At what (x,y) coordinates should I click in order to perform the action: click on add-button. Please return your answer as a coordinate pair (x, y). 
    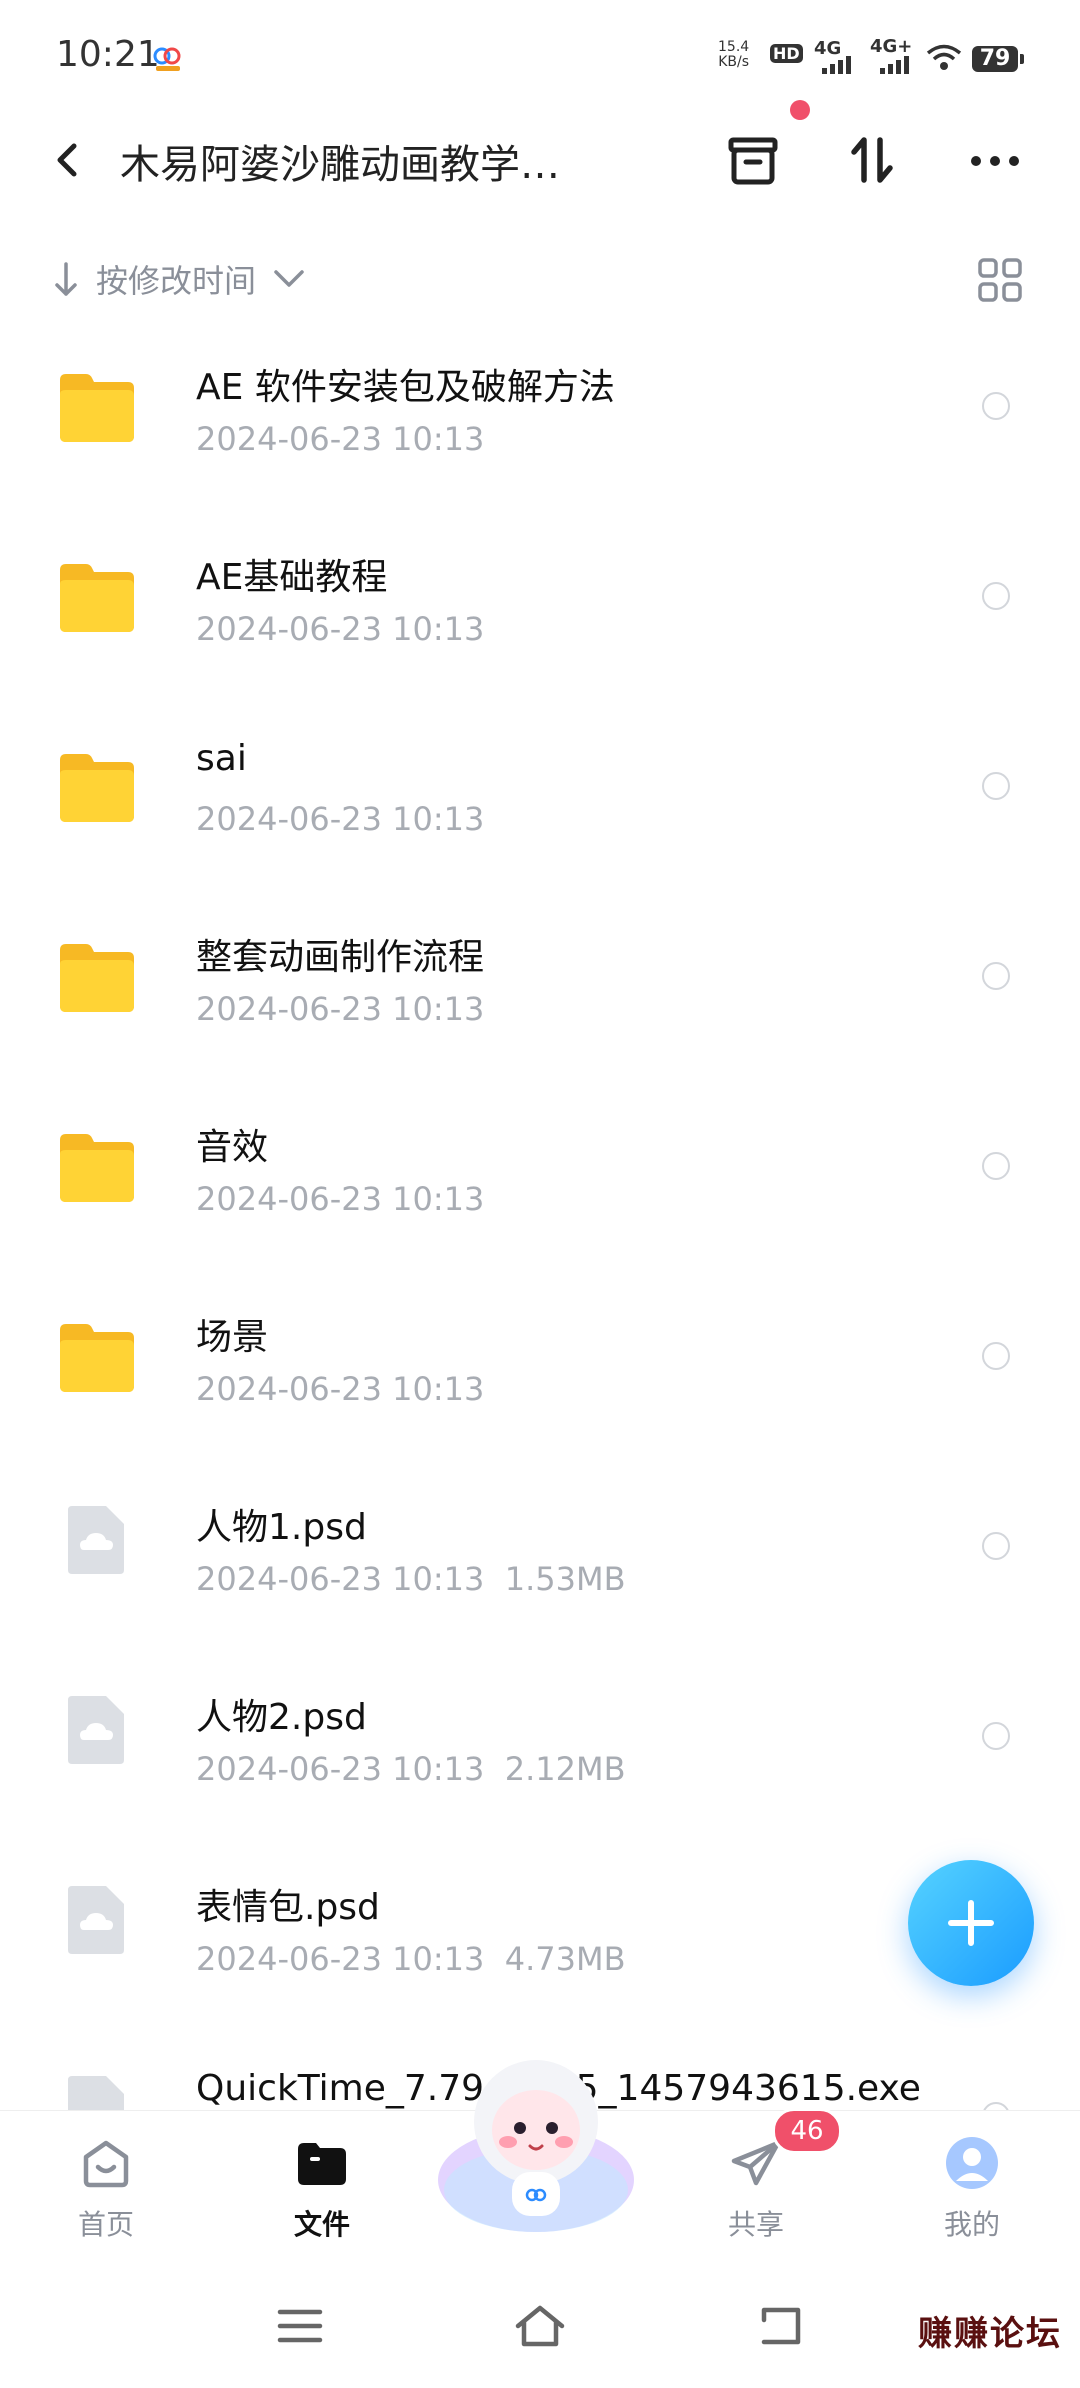
    Looking at the image, I should click on (971, 1923).